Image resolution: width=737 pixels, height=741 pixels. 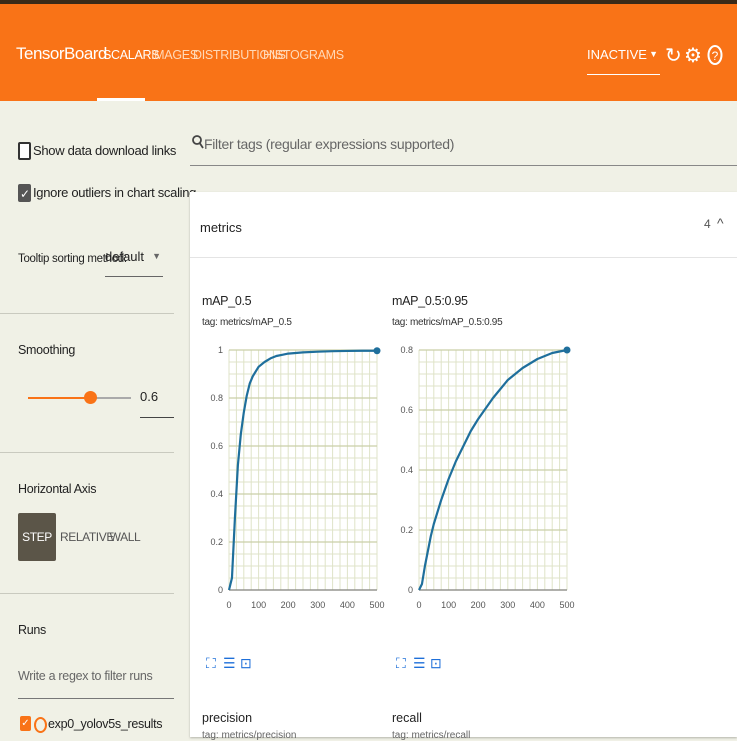 I want to click on inactive-plugins-select: INACTIVE ▼, so click(x=623, y=59).